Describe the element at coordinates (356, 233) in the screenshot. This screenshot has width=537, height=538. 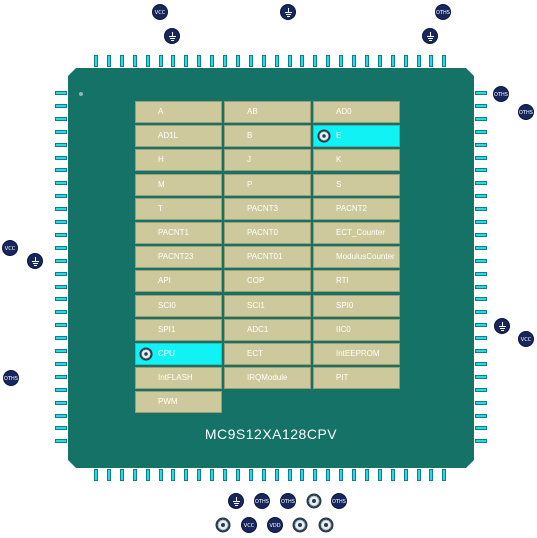
I see `module-ect-counter: ECT_Counter` at that location.